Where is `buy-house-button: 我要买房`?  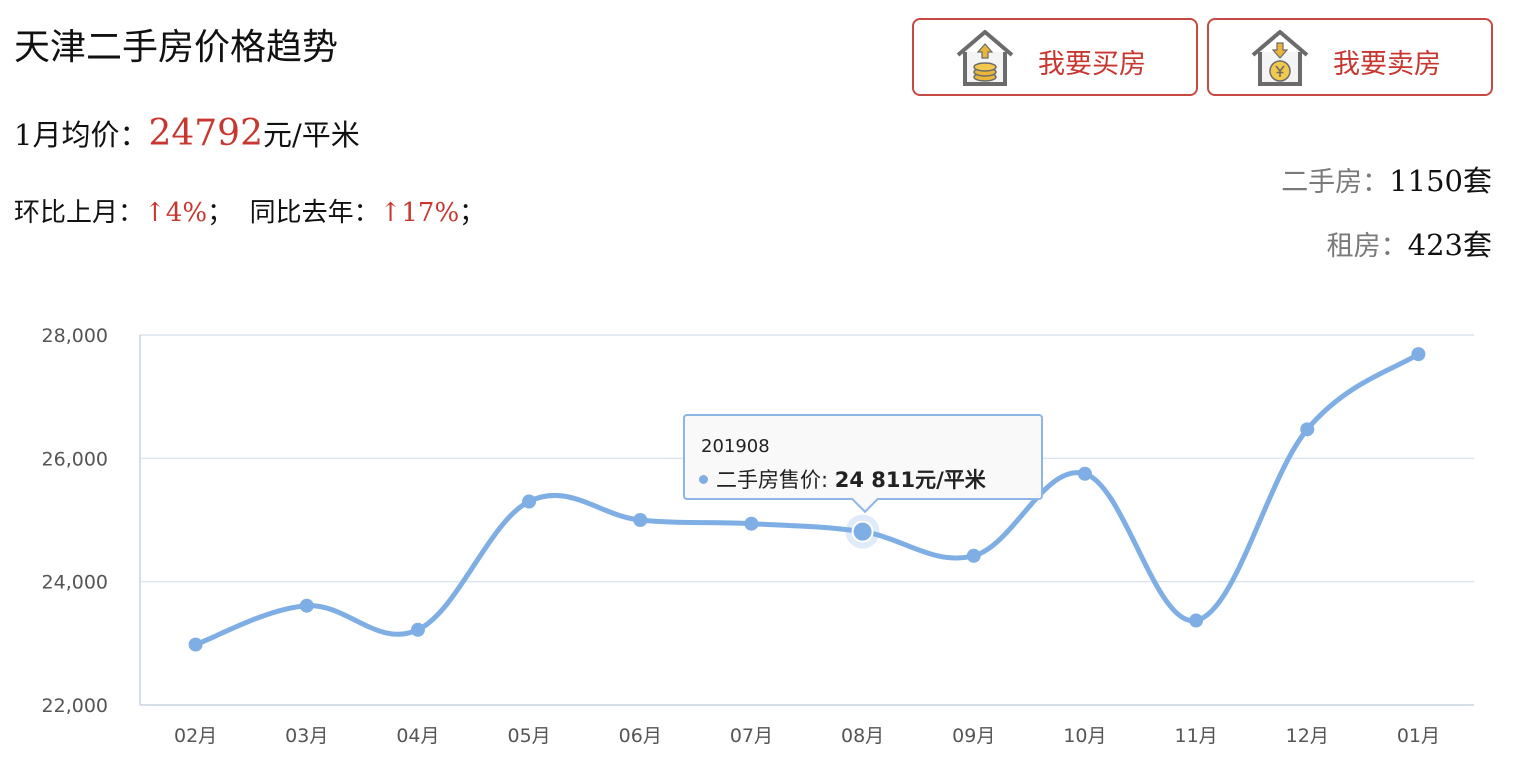
buy-house-button: 我要买房 is located at coordinates (1055, 57).